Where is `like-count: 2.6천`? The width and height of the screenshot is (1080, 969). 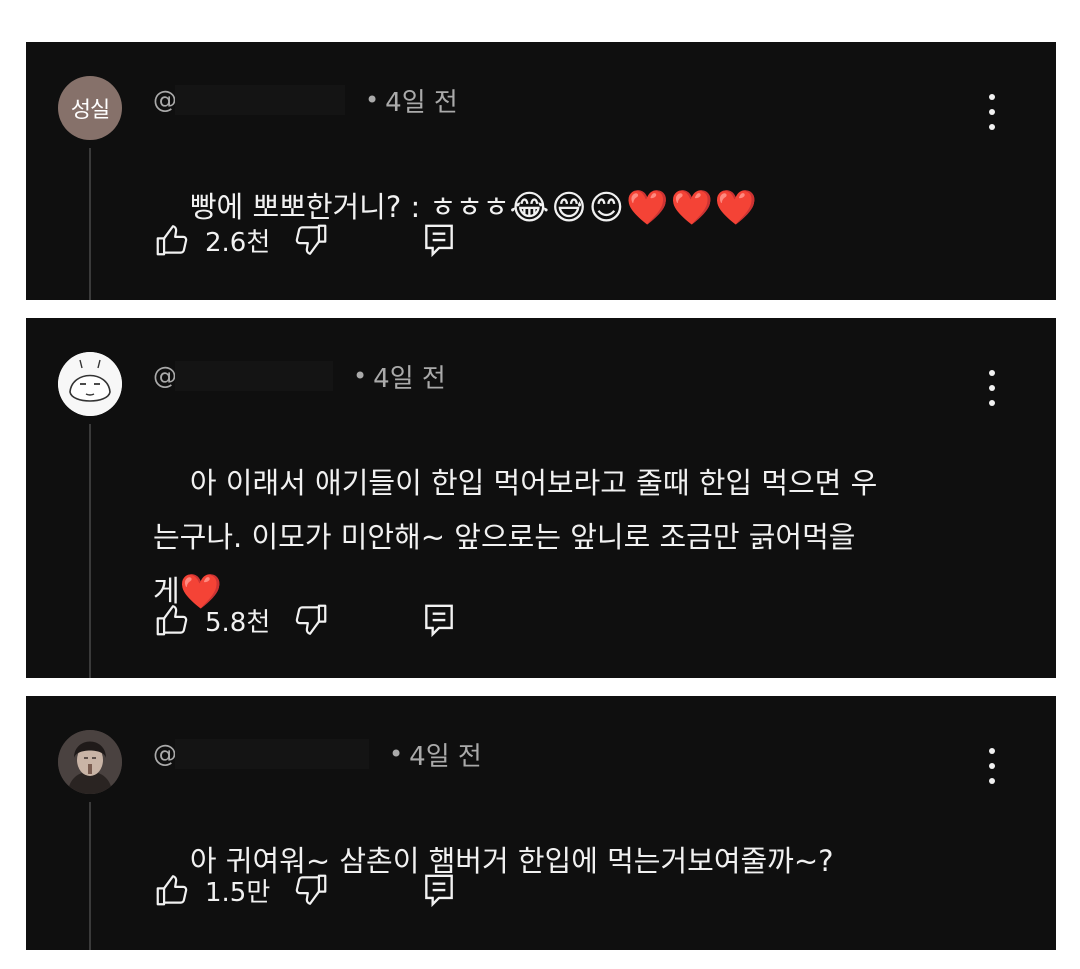
like-count: 2.6천 is located at coordinates (238, 242).